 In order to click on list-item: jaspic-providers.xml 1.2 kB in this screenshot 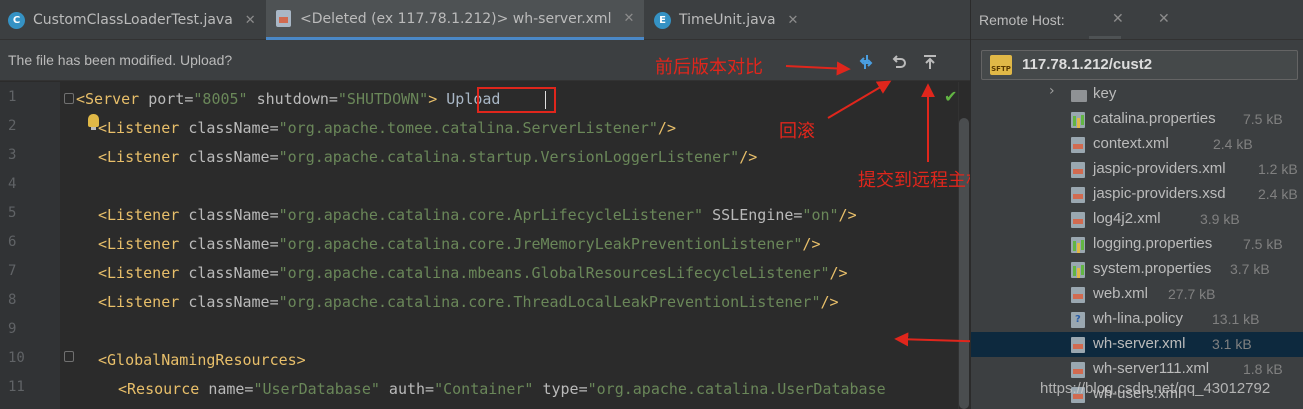, I will do `click(1137, 169)`.